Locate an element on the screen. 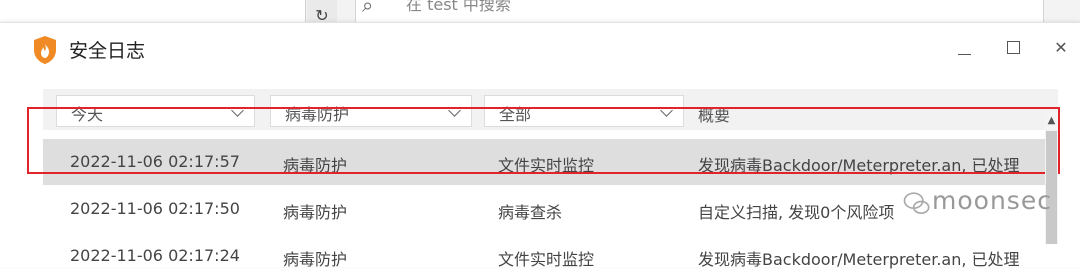  wechat-watermark-icon is located at coordinates (916, 203).